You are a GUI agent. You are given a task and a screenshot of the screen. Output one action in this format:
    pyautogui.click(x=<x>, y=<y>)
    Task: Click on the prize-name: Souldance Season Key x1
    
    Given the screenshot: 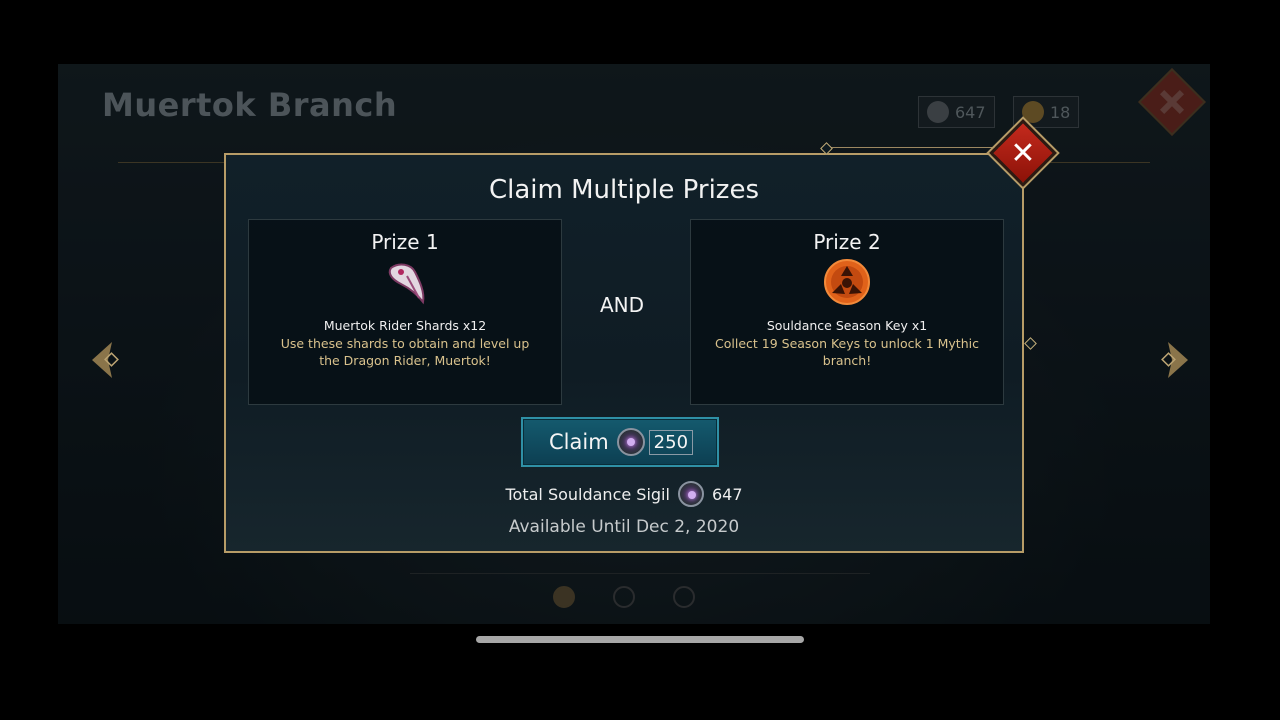 What is the action you would take?
    pyautogui.click(x=847, y=325)
    